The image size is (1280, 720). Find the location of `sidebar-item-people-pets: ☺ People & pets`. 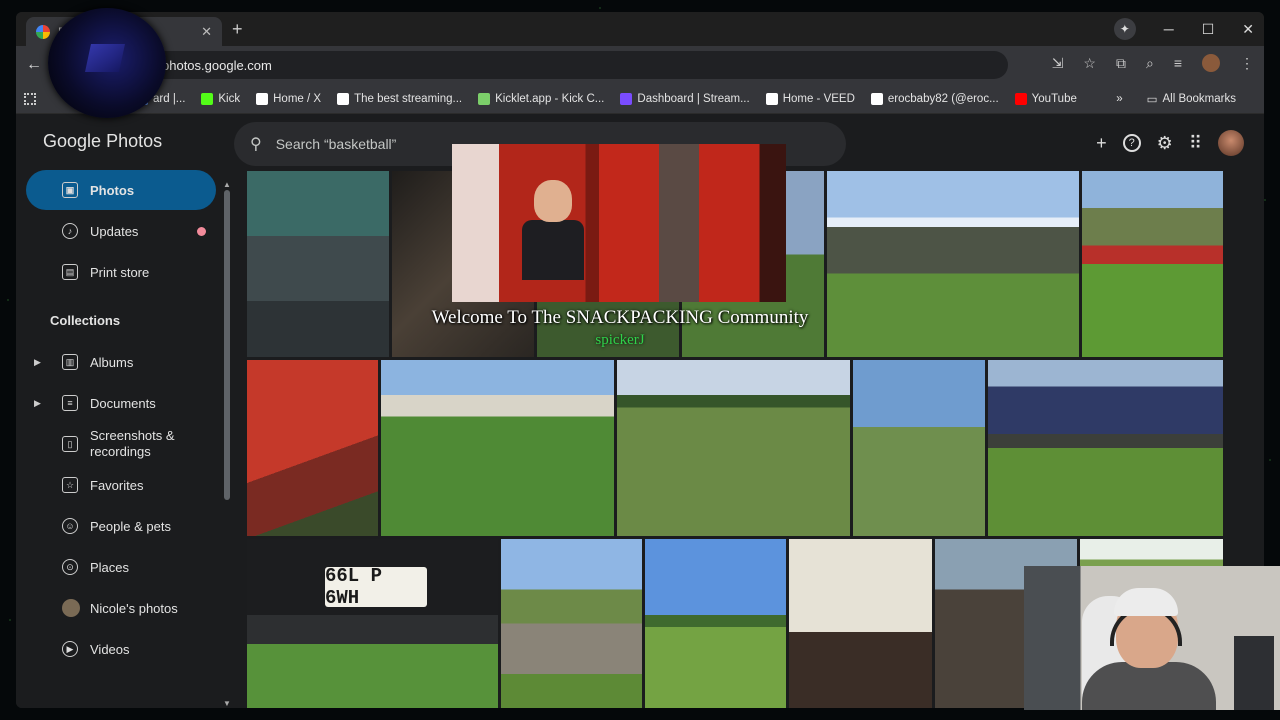

sidebar-item-people-pets: ☺ People & pets is located at coordinates (121, 526).